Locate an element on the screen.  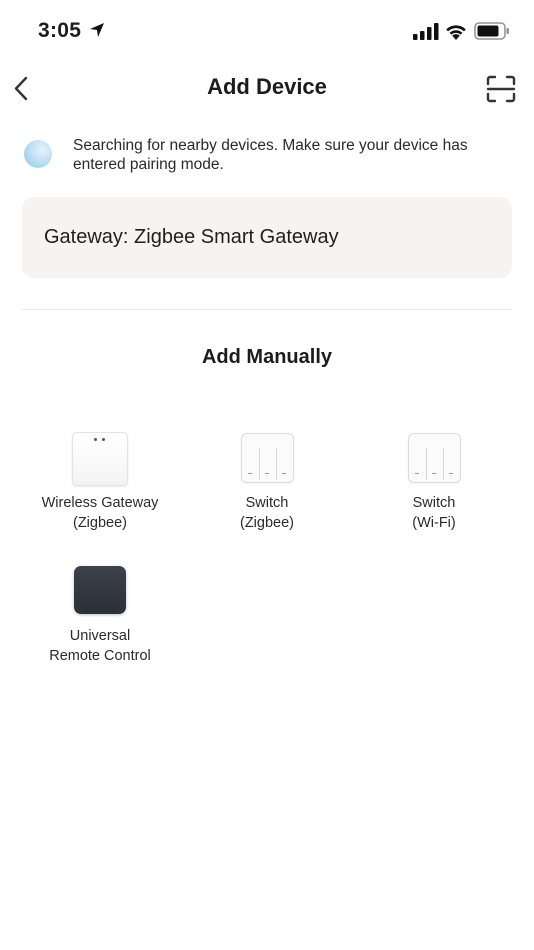
device-universal-remote-control: Universal Remote Control is located at coordinates (100, 616).